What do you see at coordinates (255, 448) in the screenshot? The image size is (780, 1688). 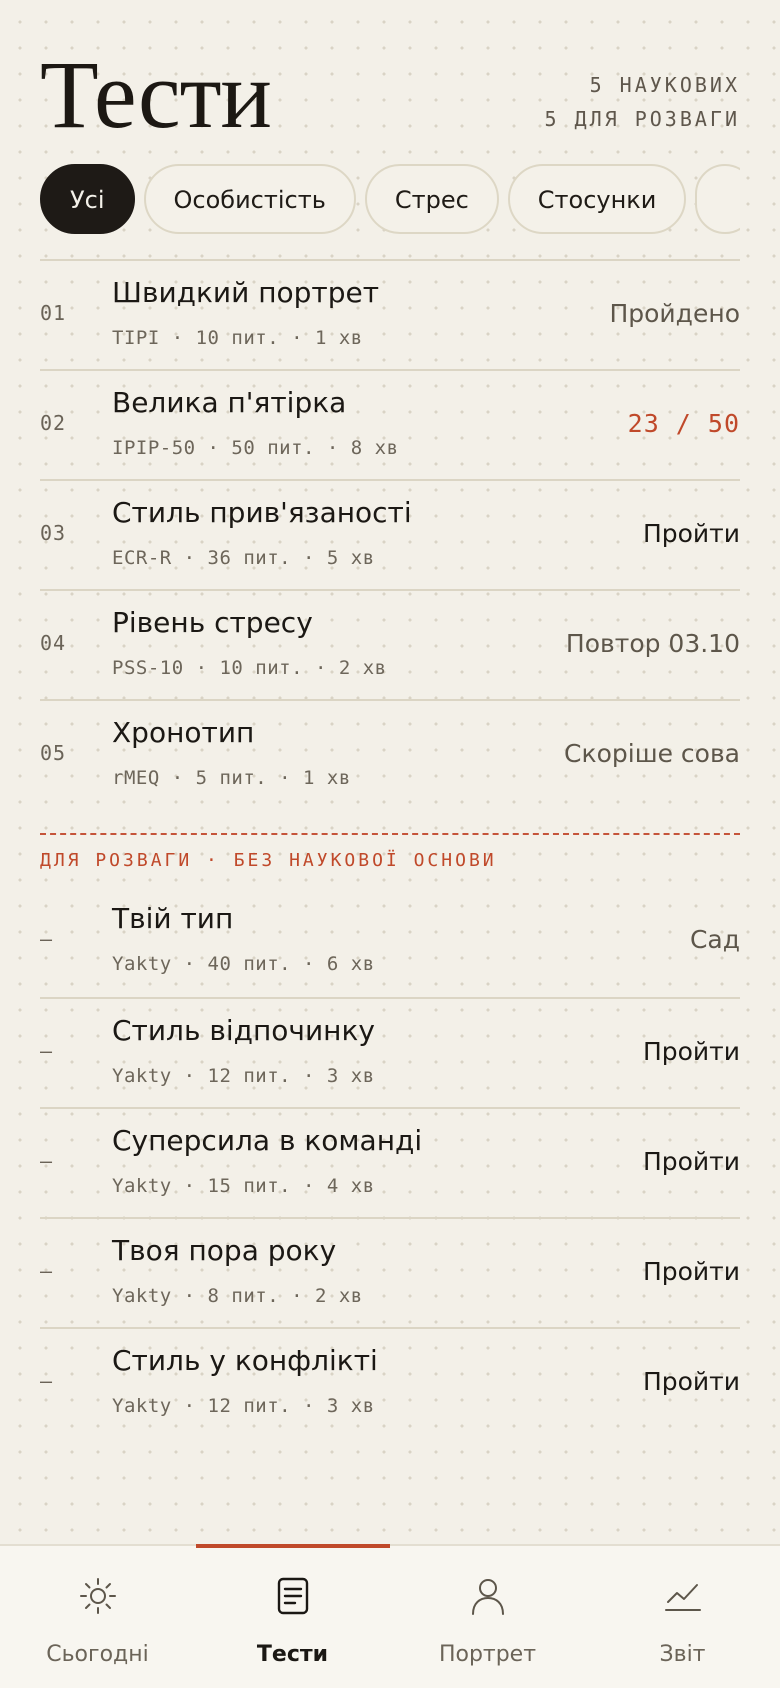 I see `test-meta: IPIP-50 · 50 пит. · 8 хв` at bounding box center [255, 448].